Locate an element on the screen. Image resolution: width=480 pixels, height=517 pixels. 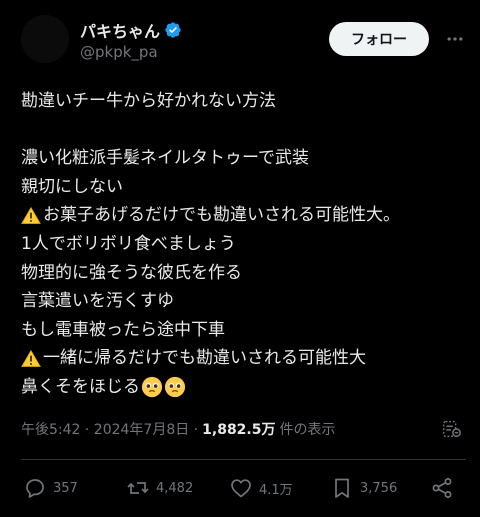
tweet-line: 親切にしない is located at coordinates (243, 187).